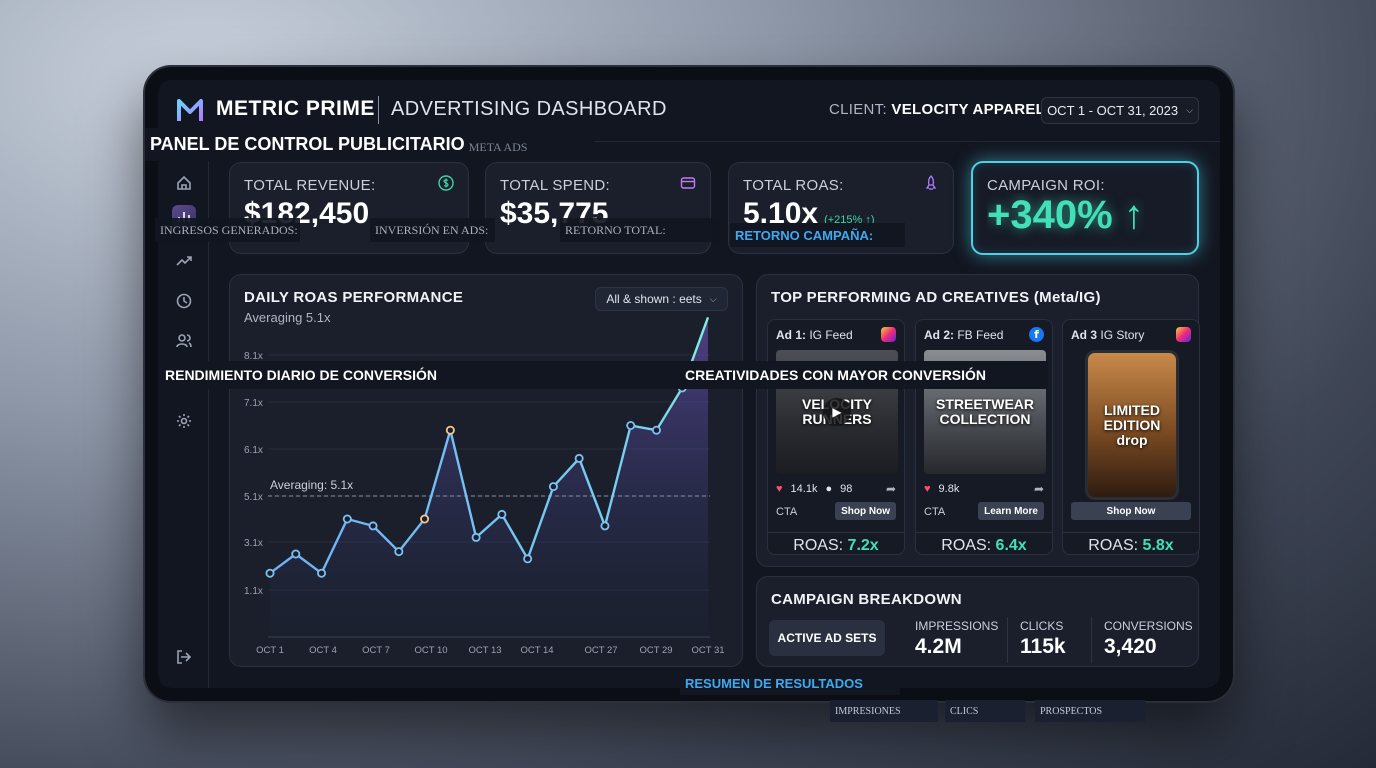  Describe the element at coordinates (818, 545) in the screenshot. I see `ad-1-roas-label: ROAS:` at that location.